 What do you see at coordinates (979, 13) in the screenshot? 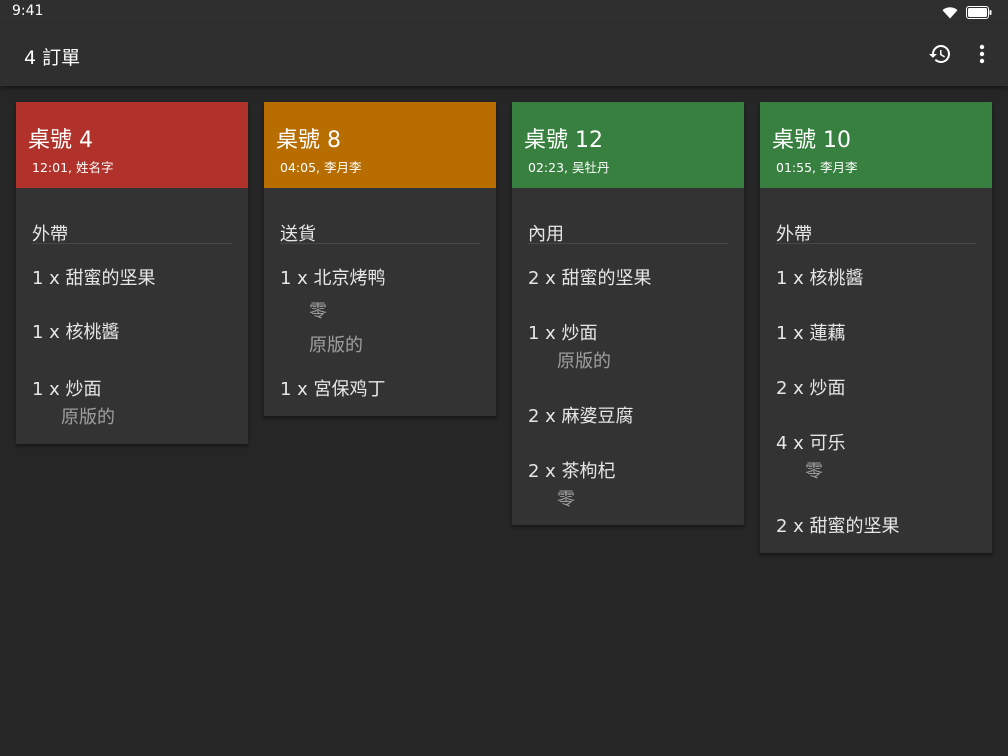
I see `battery-icon` at bounding box center [979, 13].